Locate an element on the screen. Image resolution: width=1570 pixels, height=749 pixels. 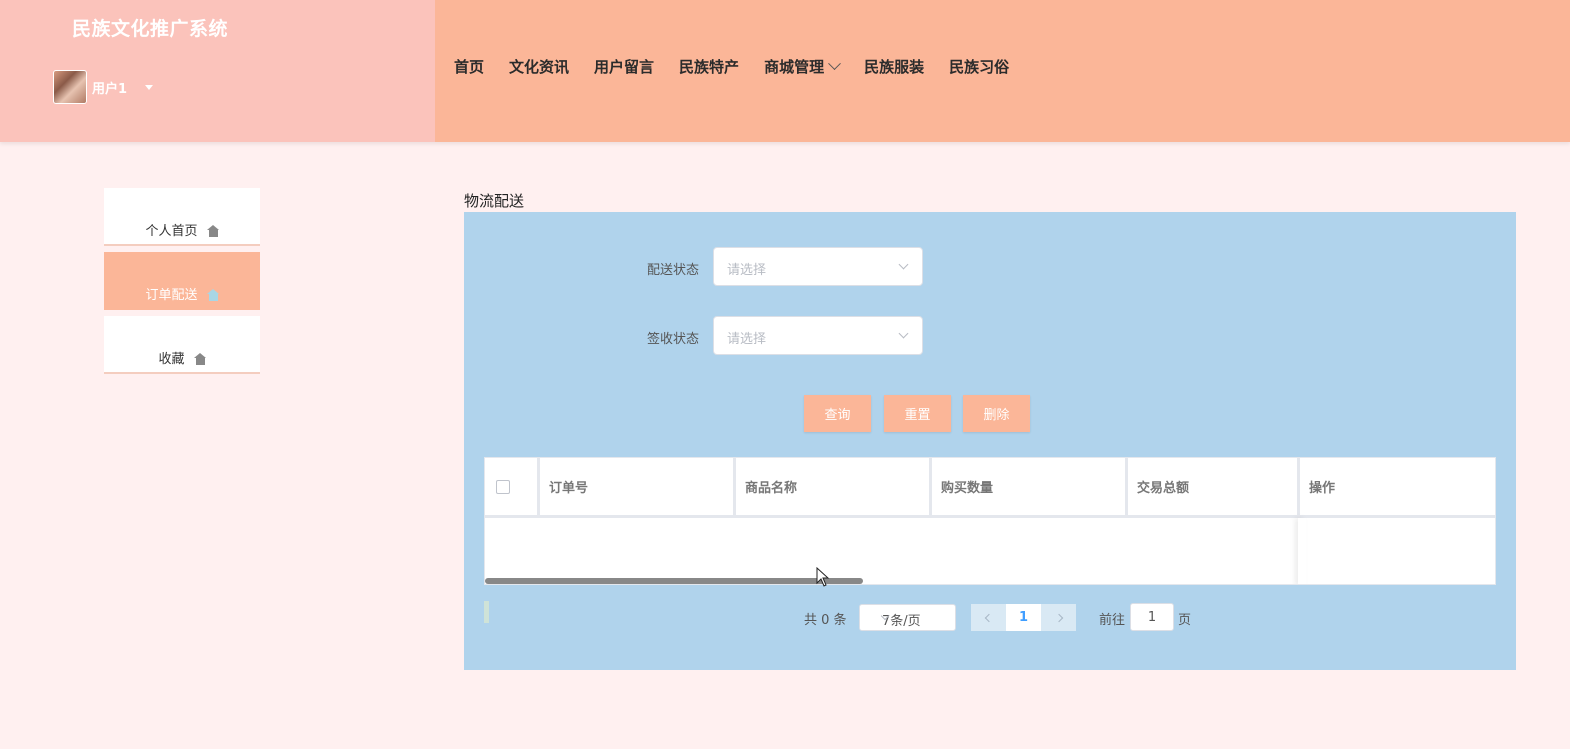
user-menu: 用户1 is located at coordinates (103, 87).